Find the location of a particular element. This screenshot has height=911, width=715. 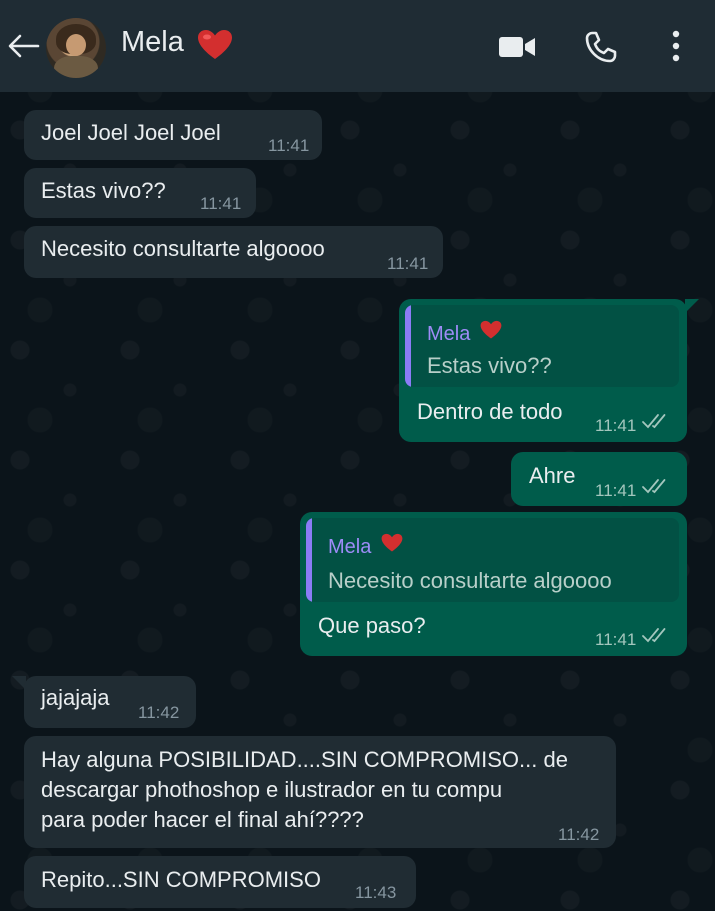

quoted-message: Mela Necesito consultarte algoooo is located at coordinates (492, 560).